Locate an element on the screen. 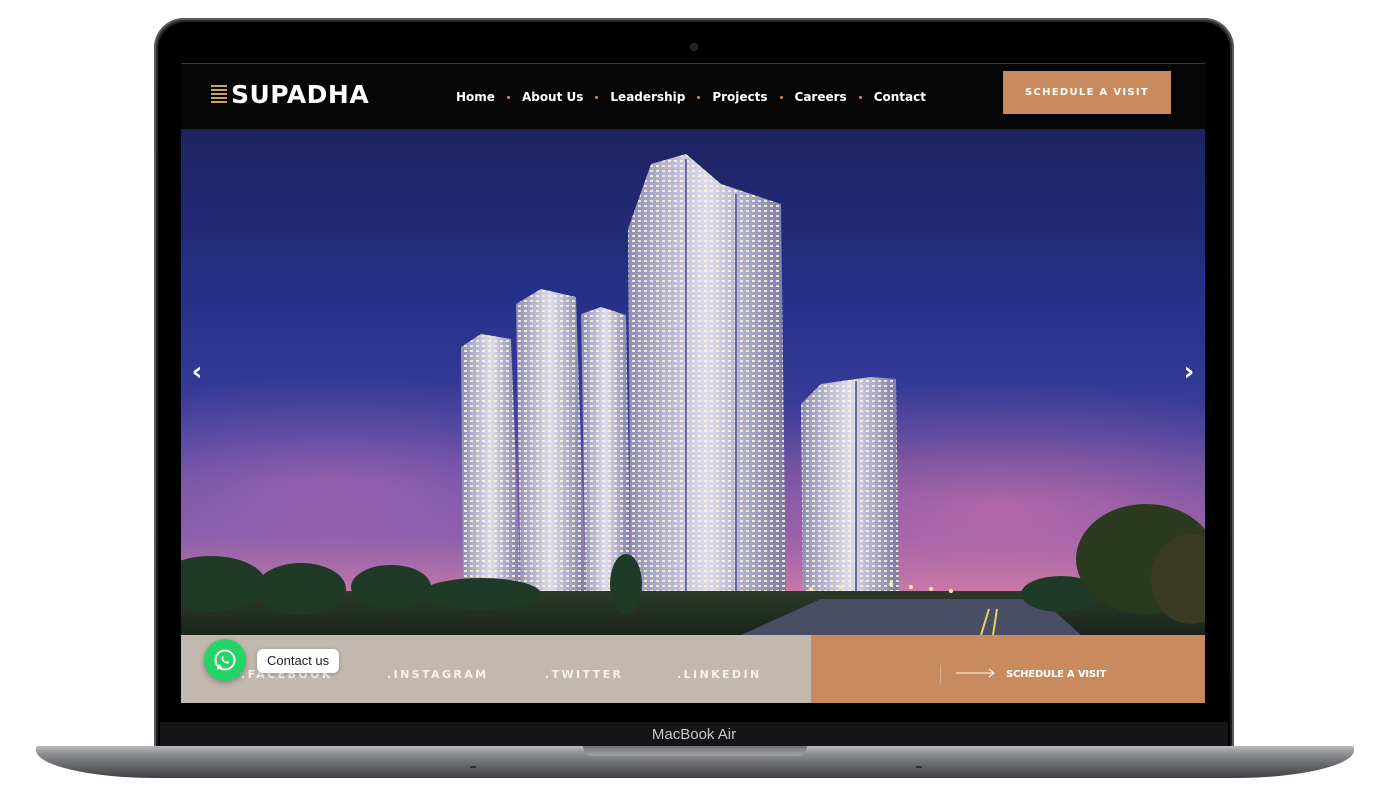 This screenshot has width=1396, height=810. nav-contact: Contact is located at coordinates (900, 97).